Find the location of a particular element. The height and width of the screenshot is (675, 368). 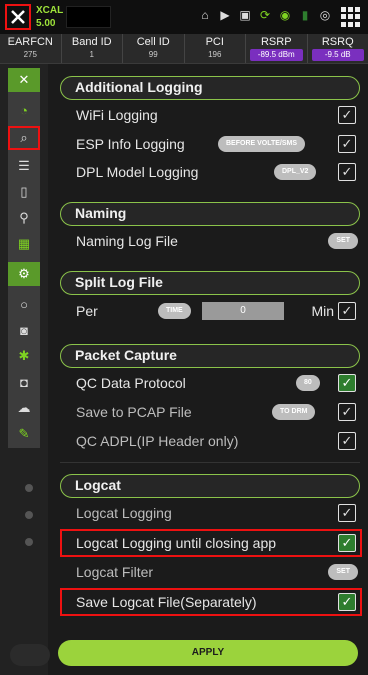

redacted-area is located at coordinates (88, 17).